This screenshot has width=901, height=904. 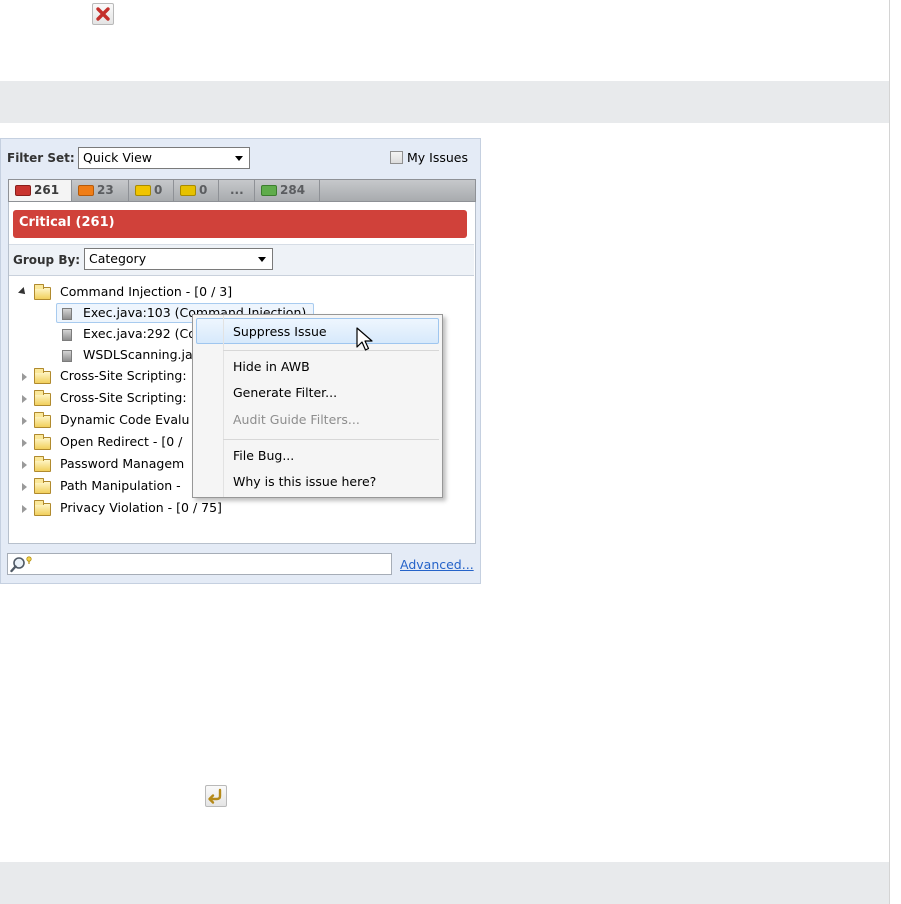 I want to click on tree-folder-xss-1: Cross-Site Scripting:, so click(x=103, y=377).